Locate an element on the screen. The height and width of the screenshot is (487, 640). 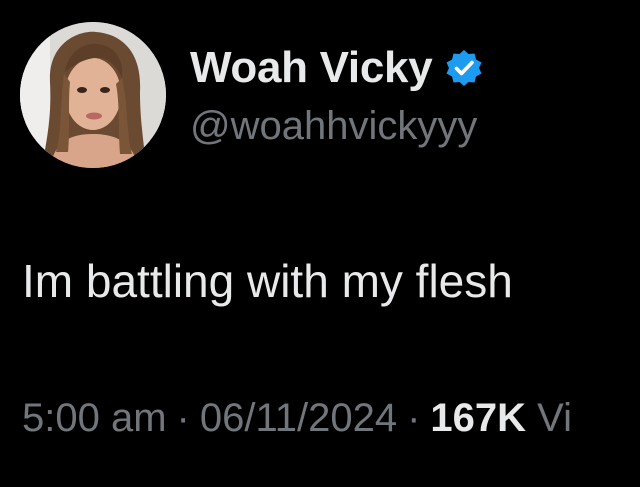
tweet-meta: 5:00 am · 06/11/2024 · 167K Vi is located at coordinates (297, 418).